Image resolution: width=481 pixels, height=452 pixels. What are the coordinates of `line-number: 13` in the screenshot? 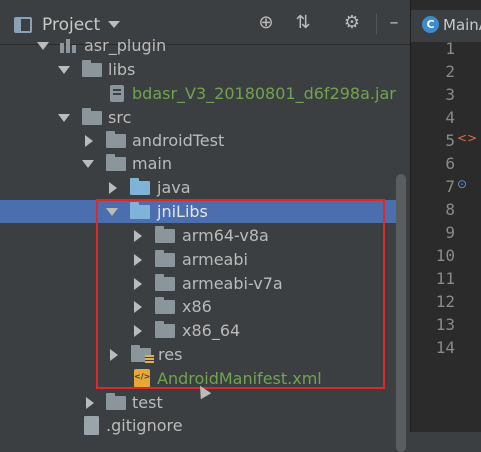 It's located at (445, 324).